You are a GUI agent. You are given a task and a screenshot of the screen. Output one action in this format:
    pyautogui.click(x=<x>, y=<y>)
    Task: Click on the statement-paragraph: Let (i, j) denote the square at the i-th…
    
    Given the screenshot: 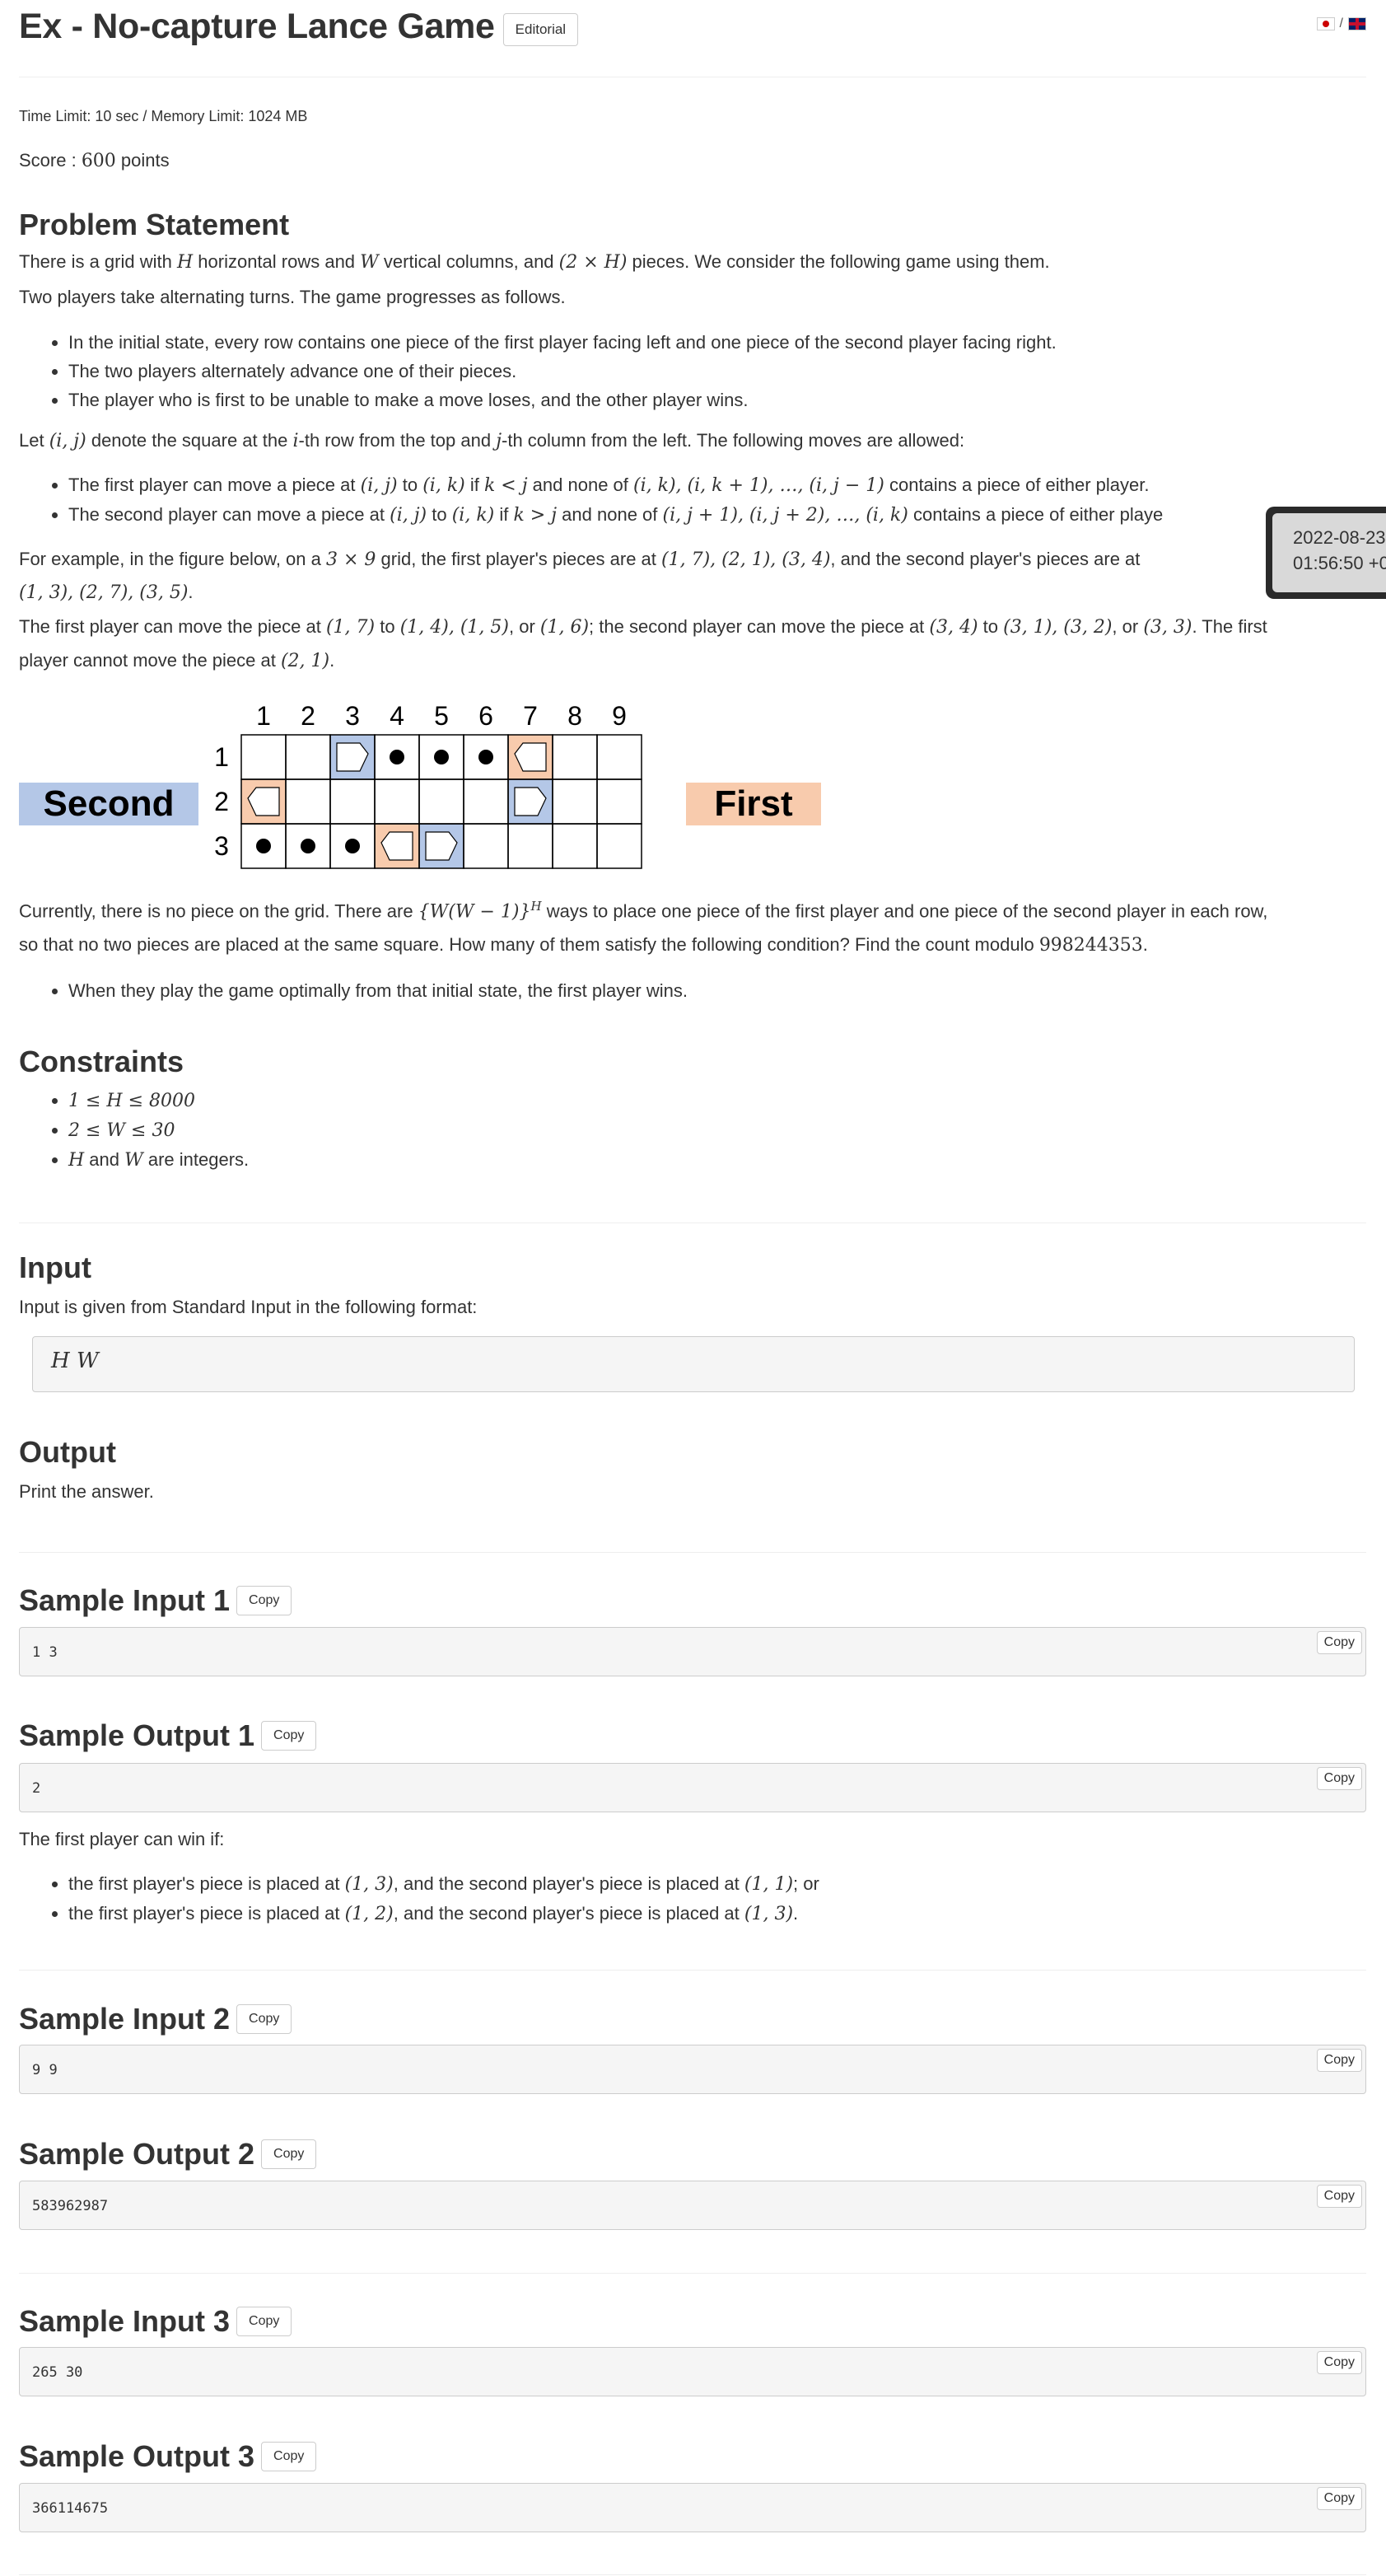 What is the action you would take?
    pyautogui.click(x=492, y=440)
    